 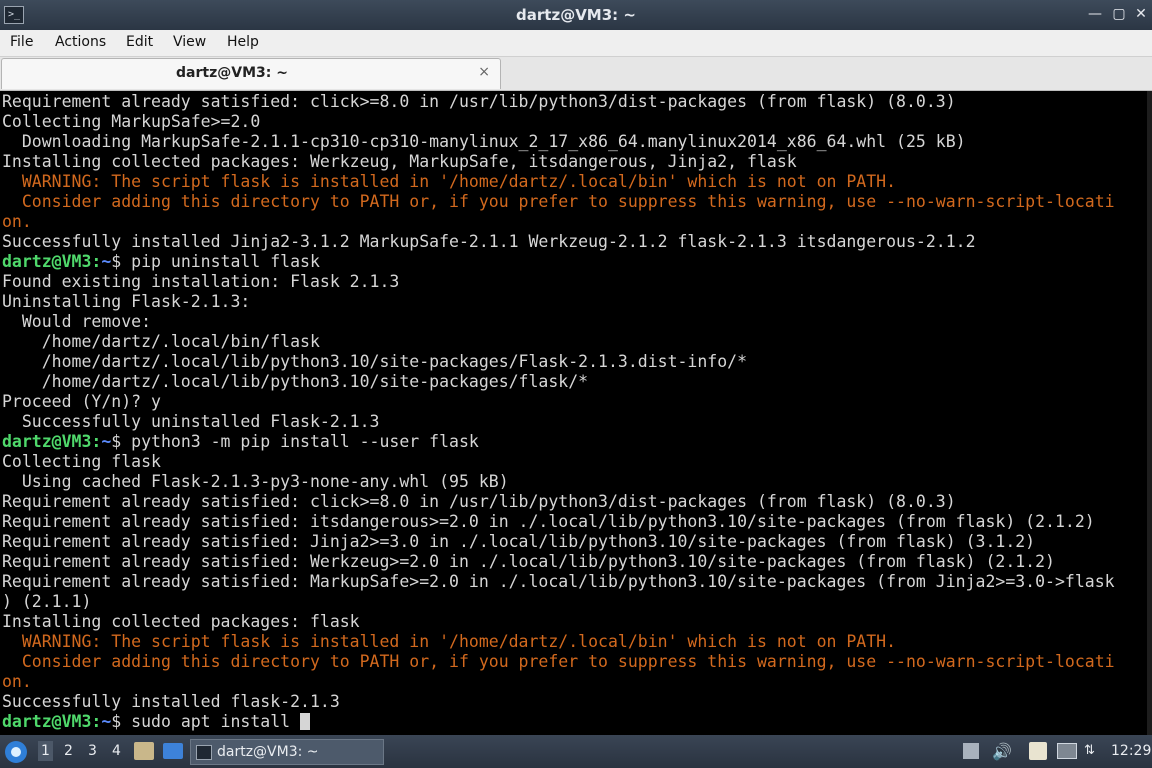 I want to click on file-manager-icon, so click(x=144, y=751).